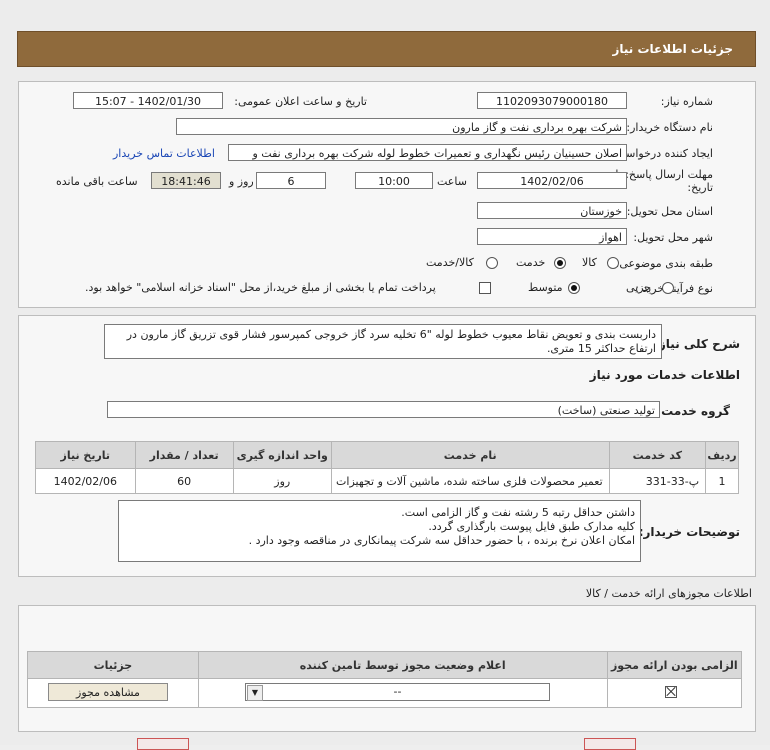 This screenshot has width=770, height=750. Describe the element at coordinates (664, 174) in the screenshot. I see `deadline-label: مهلت ارسال پاسخ: تا` at that location.